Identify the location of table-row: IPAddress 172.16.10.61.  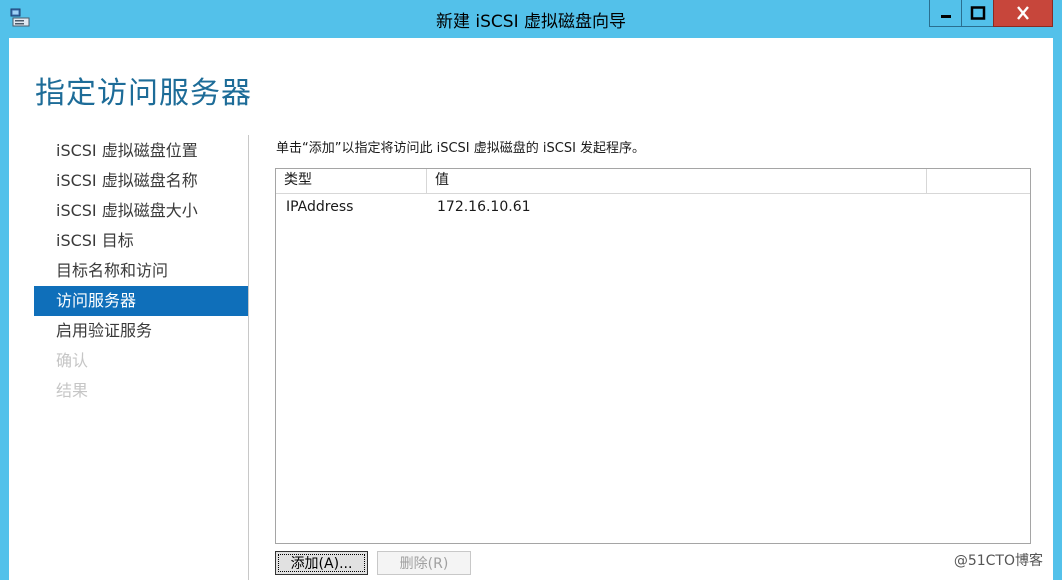
(653, 207).